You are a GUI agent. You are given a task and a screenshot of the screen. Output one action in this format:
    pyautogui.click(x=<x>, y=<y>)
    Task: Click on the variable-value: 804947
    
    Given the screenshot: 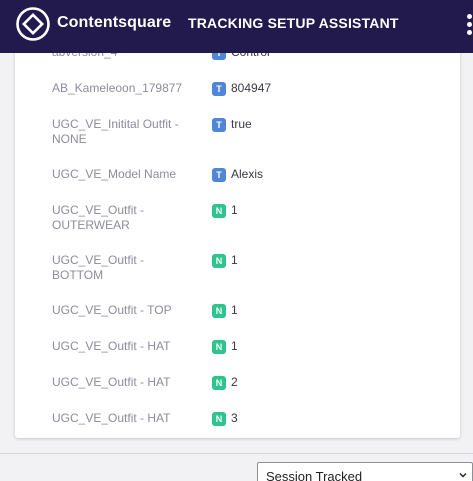 What is the action you would take?
    pyautogui.click(x=251, y=88)
    